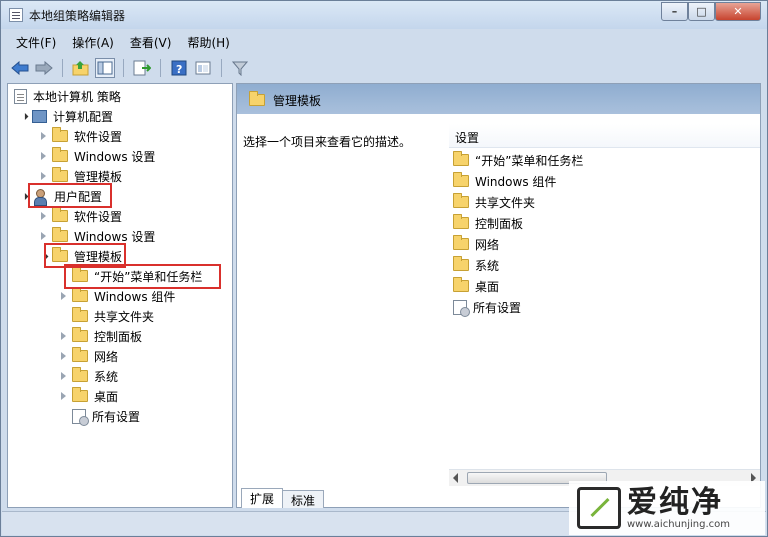  What do you see at coordinates (142, 68) in the screenshot?
I see `export-list-icon` at bounding box center [142, 68].